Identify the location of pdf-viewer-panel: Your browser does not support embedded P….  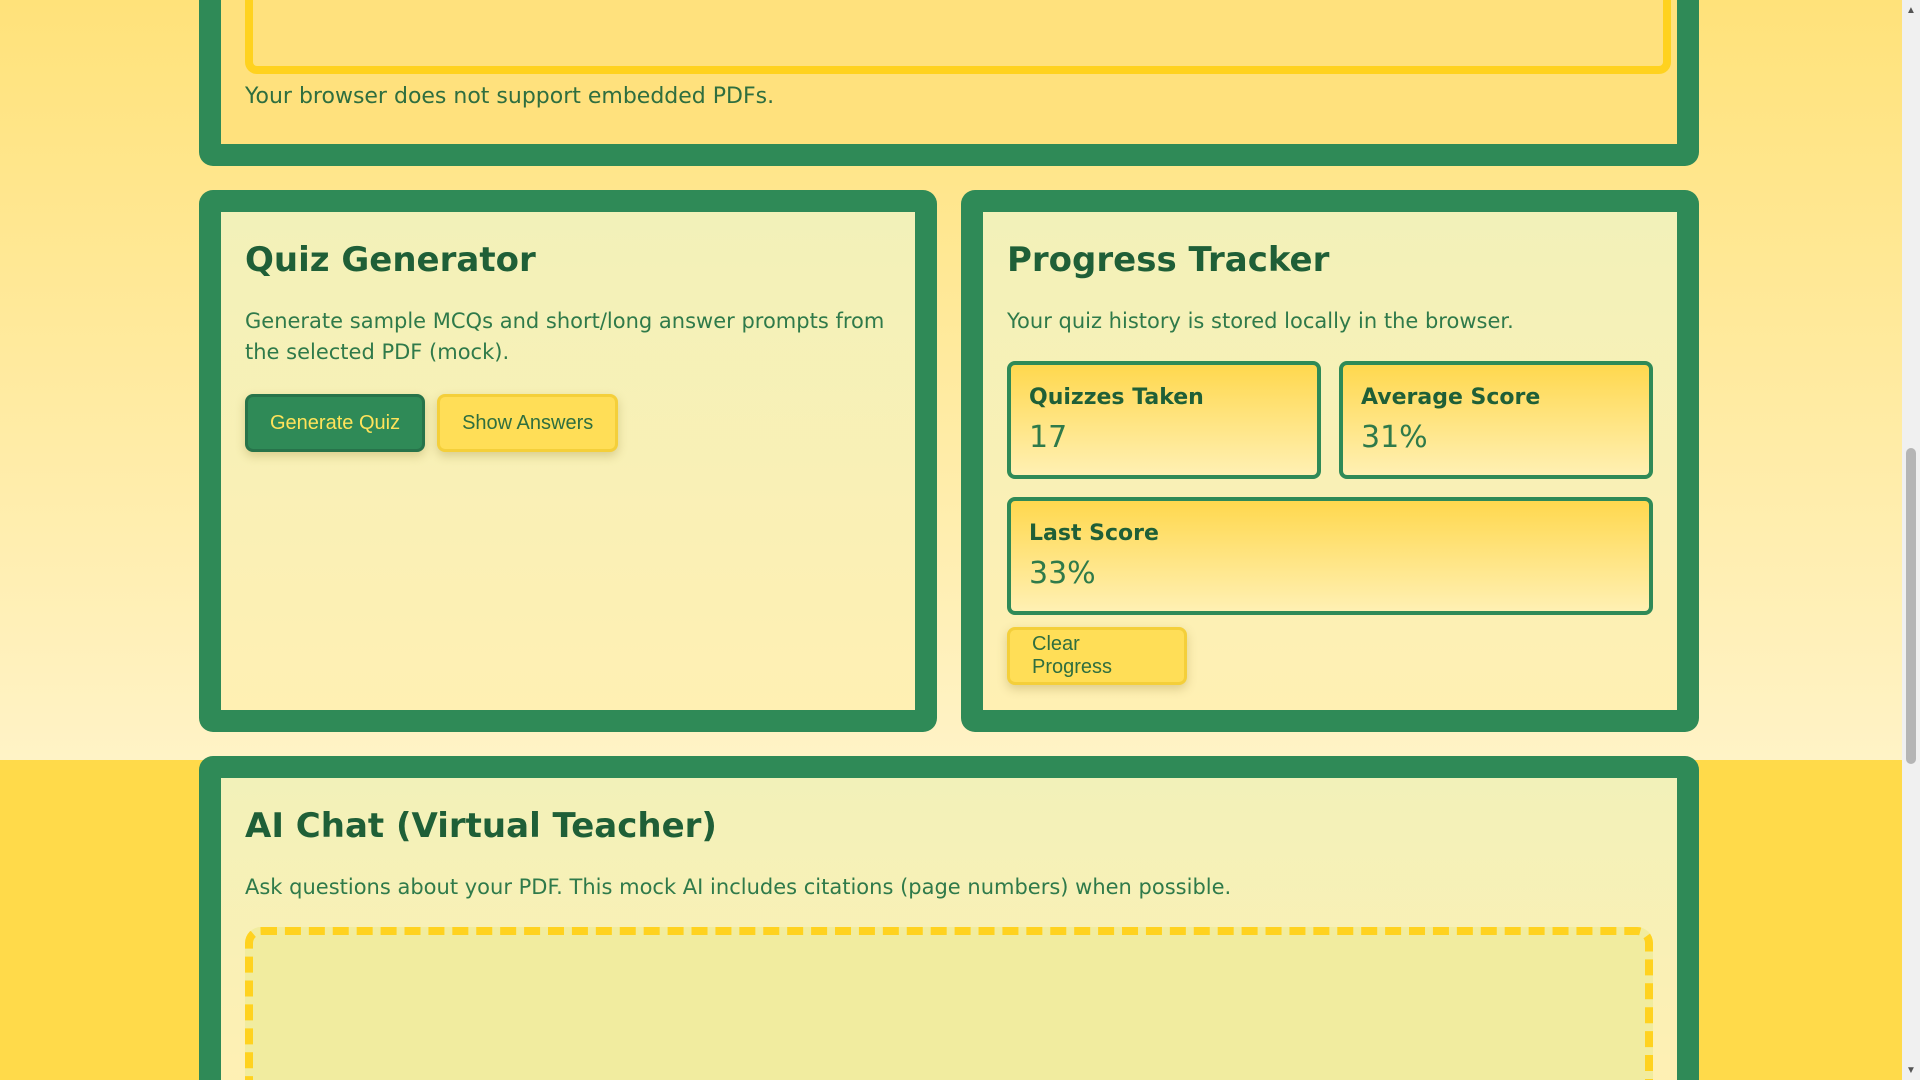
(949, 83).